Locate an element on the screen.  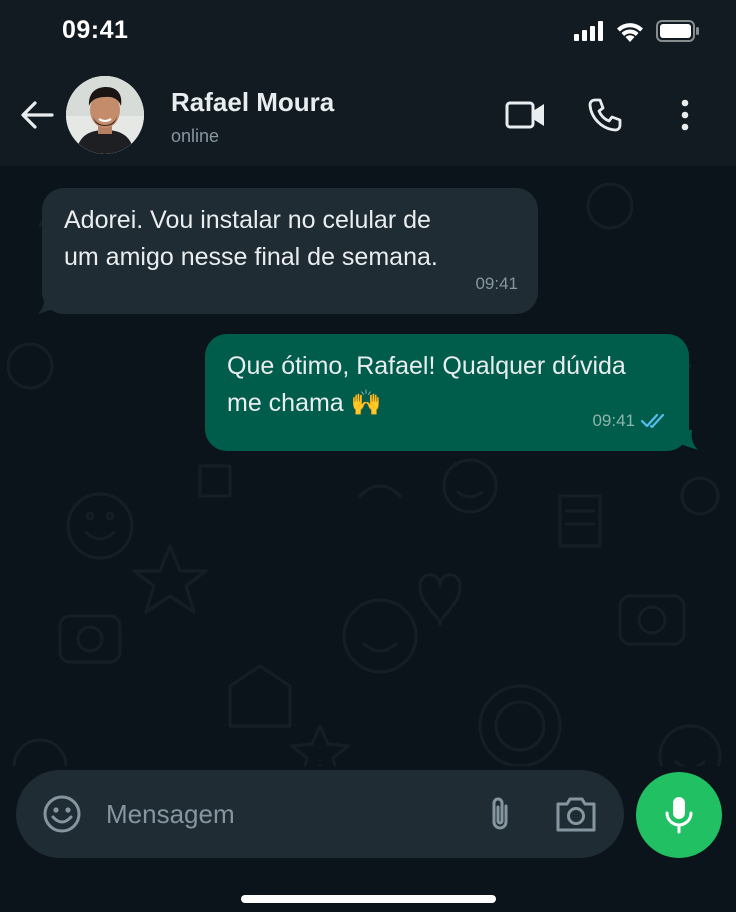
camera-icon is located at coordinates (576, 814).